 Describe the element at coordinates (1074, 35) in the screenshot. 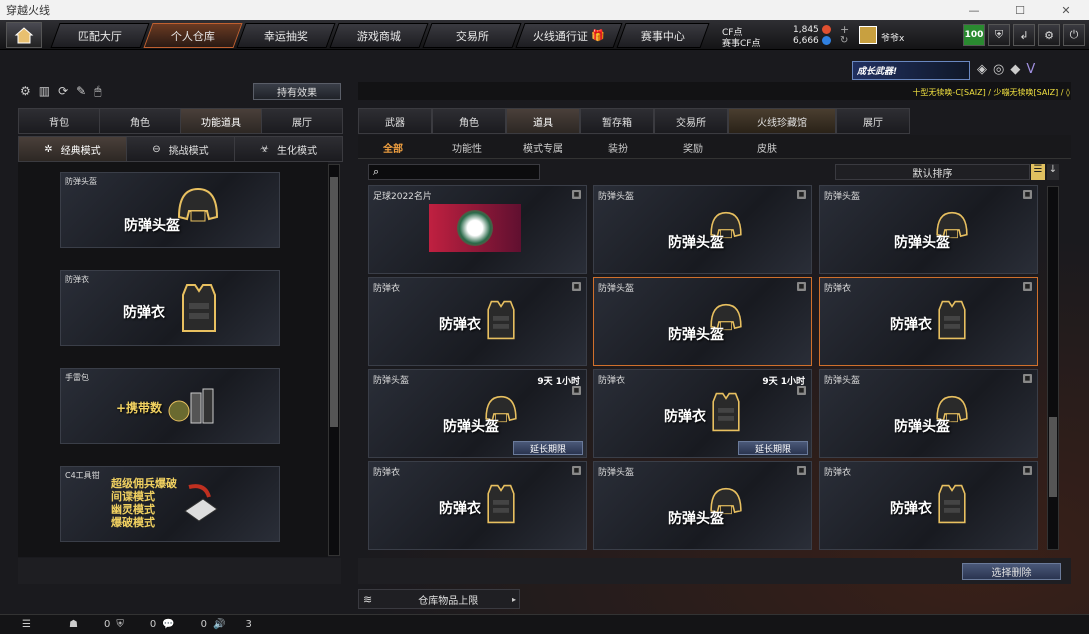

I see `power-icon: ⏻` at that location.